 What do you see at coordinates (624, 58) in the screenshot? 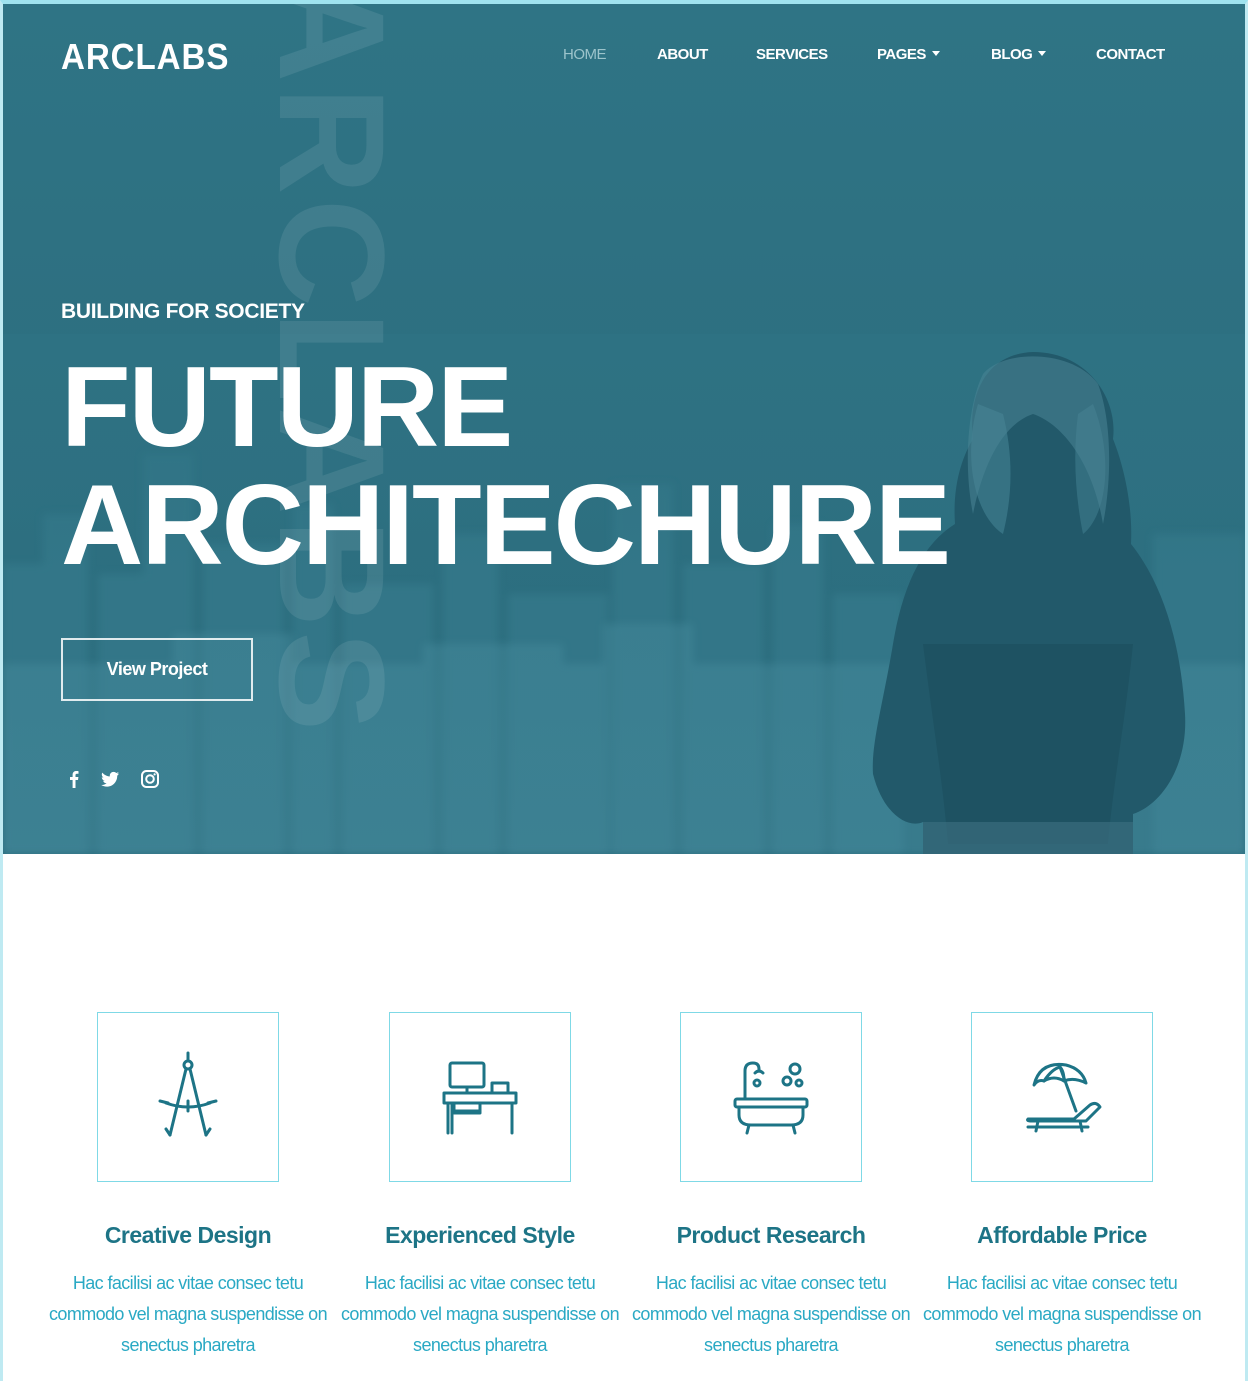
I see `main-nav: HOME ABOUT SERVICES PAGES BLOG CONTACT` at bounding box center [624, 58].